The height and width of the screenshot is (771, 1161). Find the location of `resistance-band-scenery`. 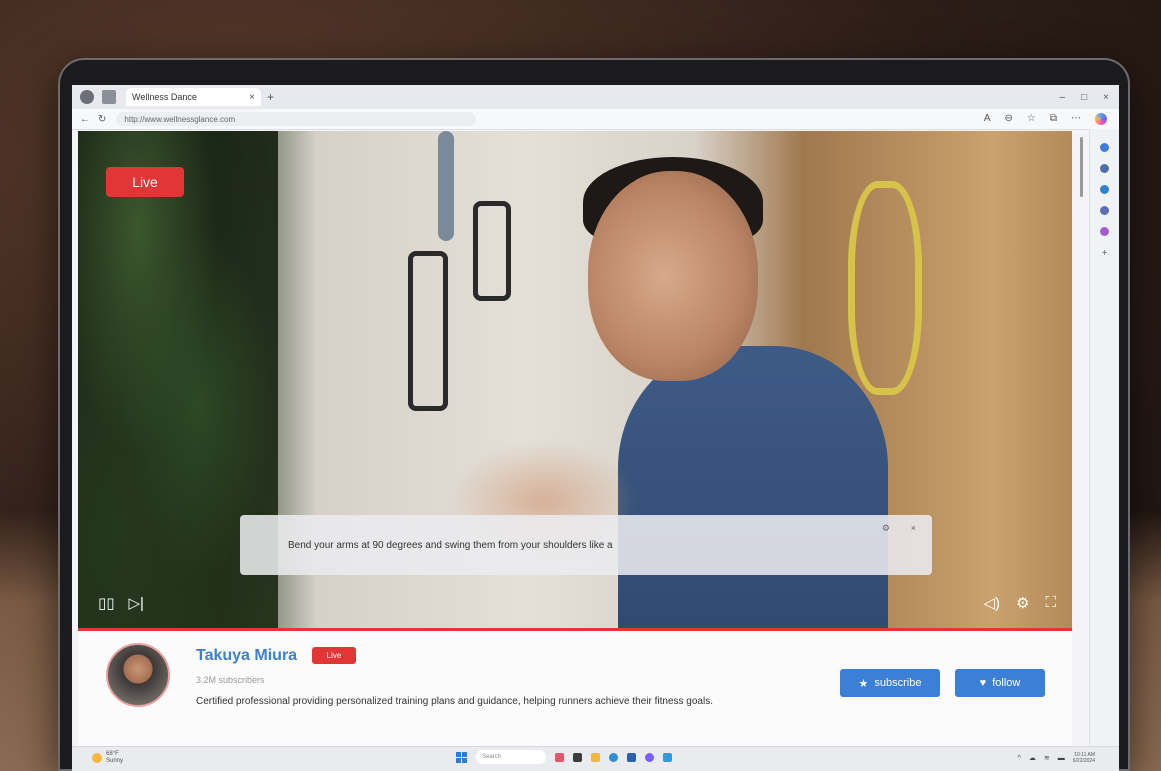

resistance-band-scenery is located at coordinates (446, 186).